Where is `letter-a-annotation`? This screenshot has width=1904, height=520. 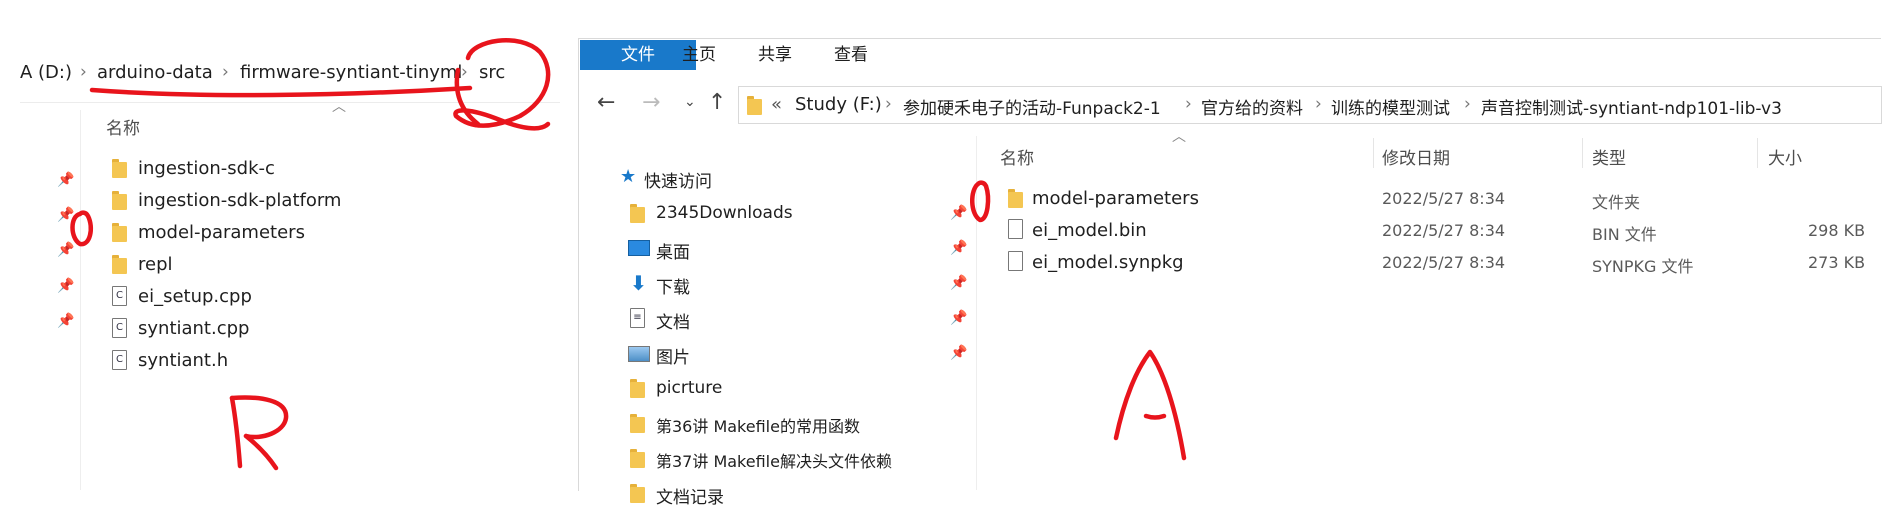
letter-a-annotation is located at coordinates (1150, 405).